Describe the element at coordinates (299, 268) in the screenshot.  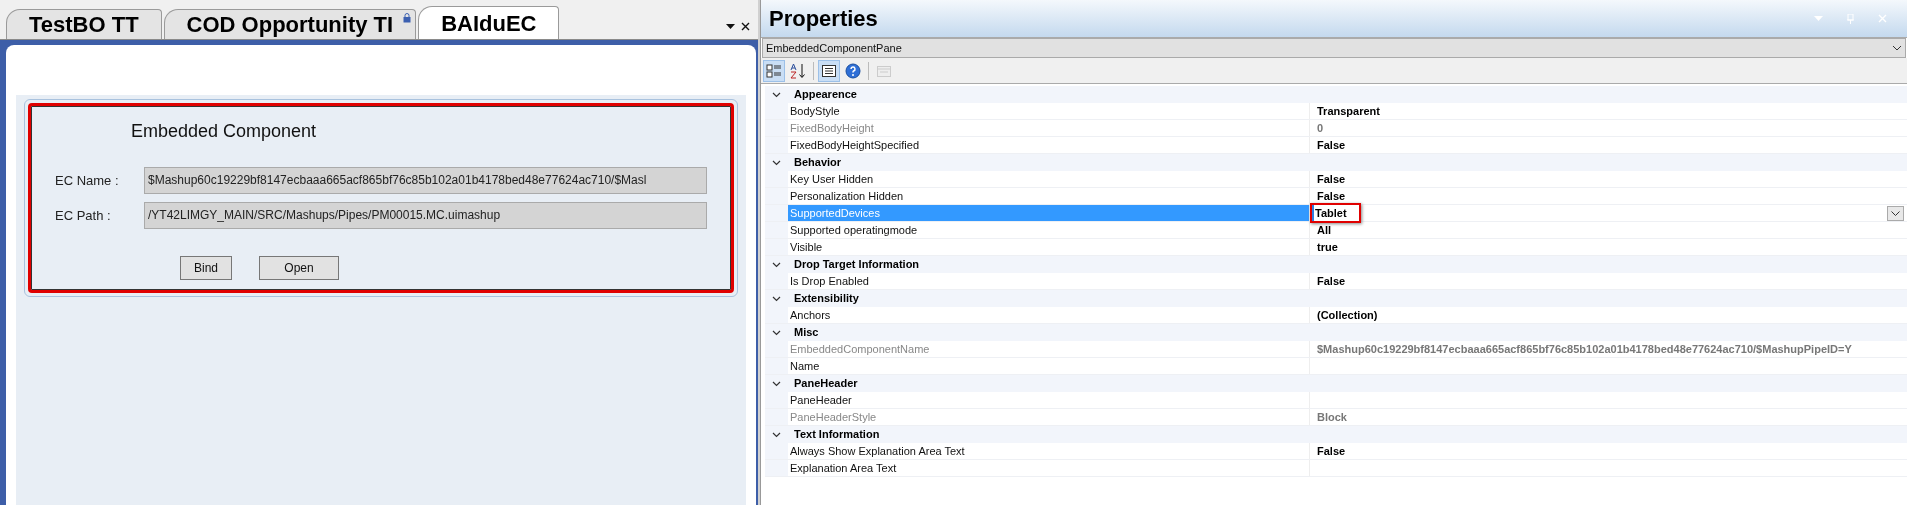
I see `dialog-button: Open` at that location.